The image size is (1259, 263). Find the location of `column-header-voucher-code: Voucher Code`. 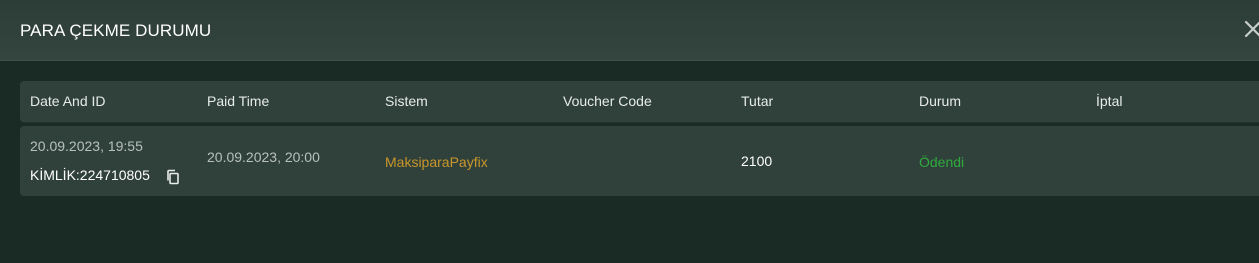

column-header-voucher-code: Voucher Code is located at coordinates (607, 101).